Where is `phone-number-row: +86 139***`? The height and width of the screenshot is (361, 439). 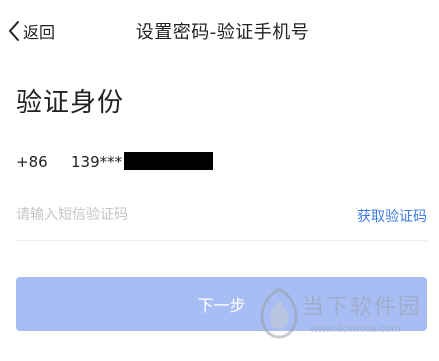
phone-number-row: +86 139*** is located at coordinates (115, 162).